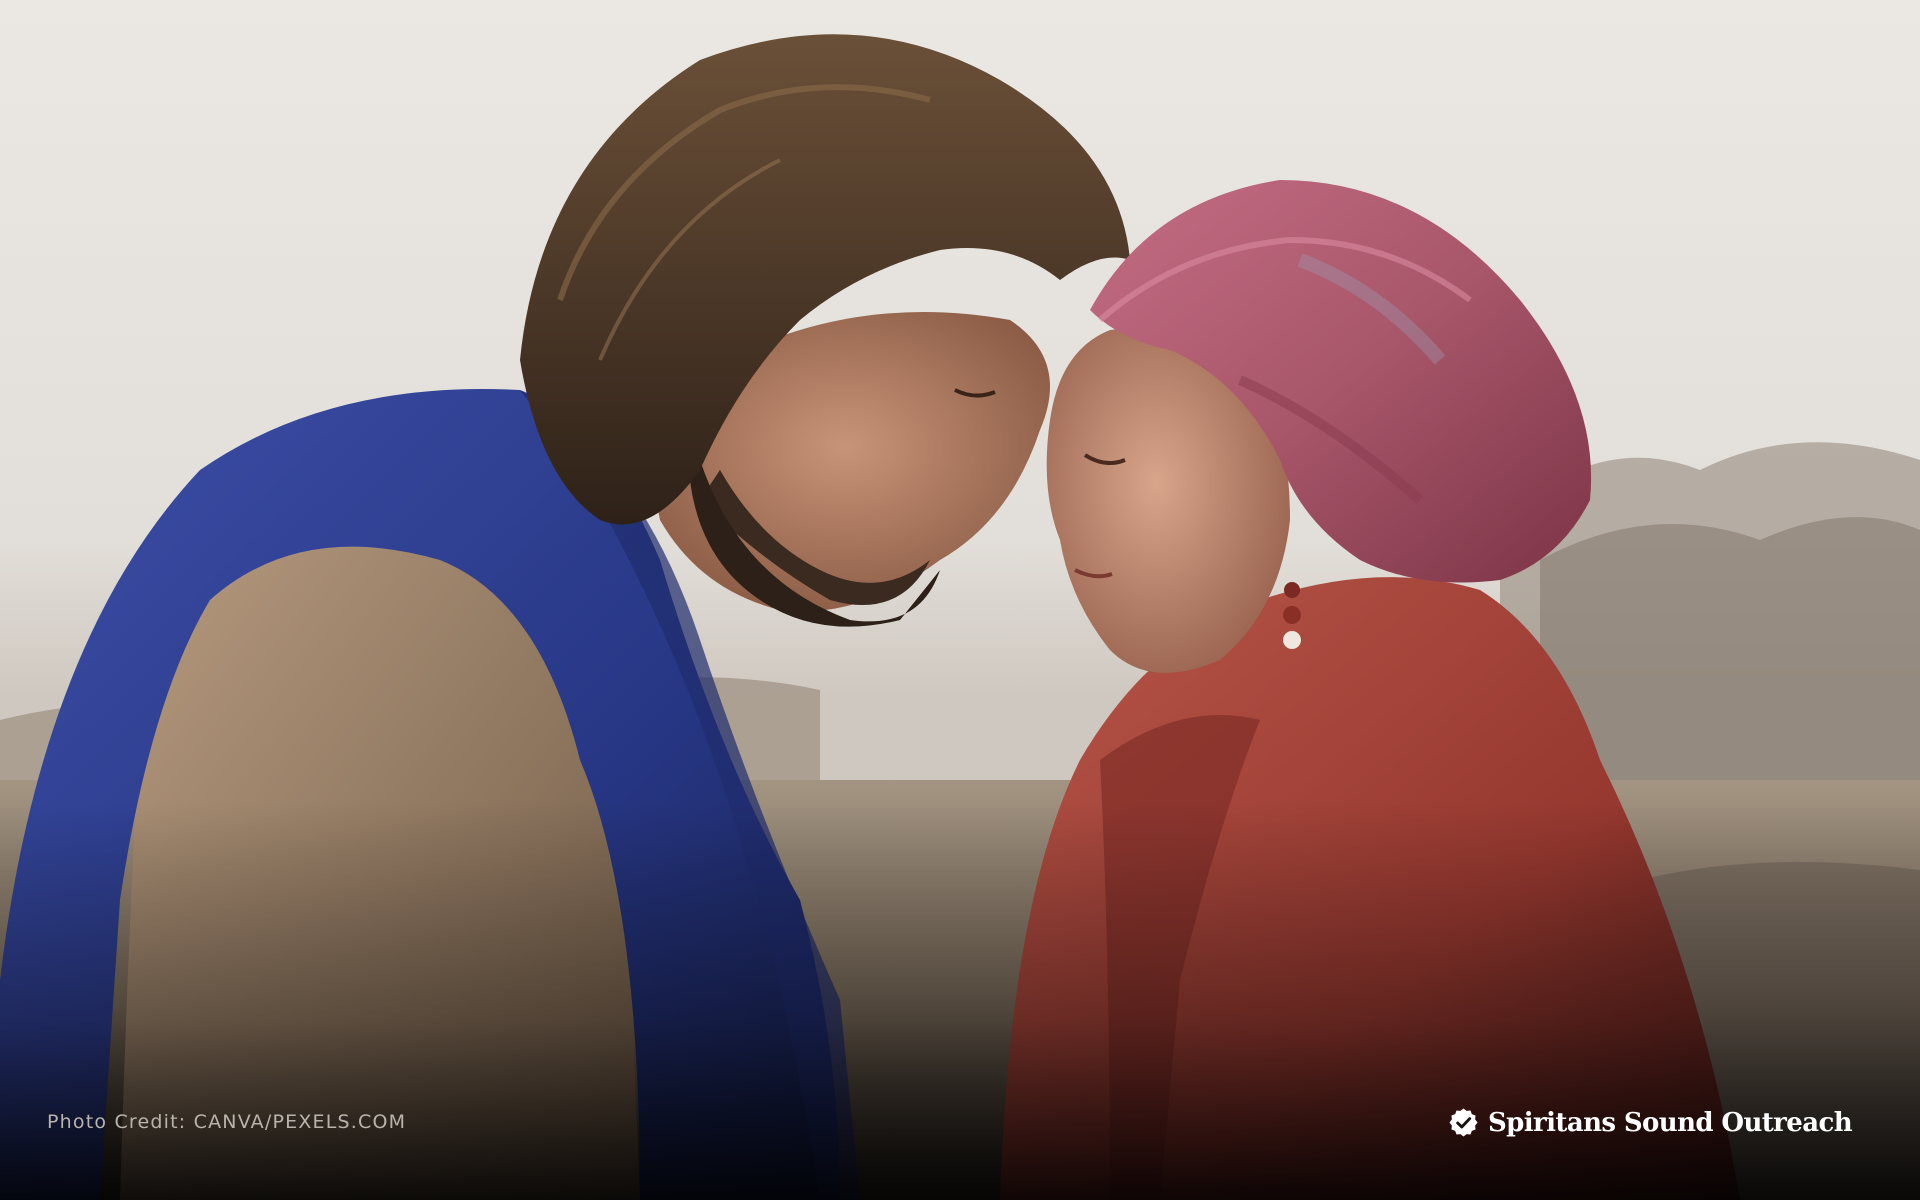 The width and height of the screenshot is (1920, 1200). Describe the element at coordinates (1463, 1122) in the screenshot. I see `check-badge-icon` at that location.